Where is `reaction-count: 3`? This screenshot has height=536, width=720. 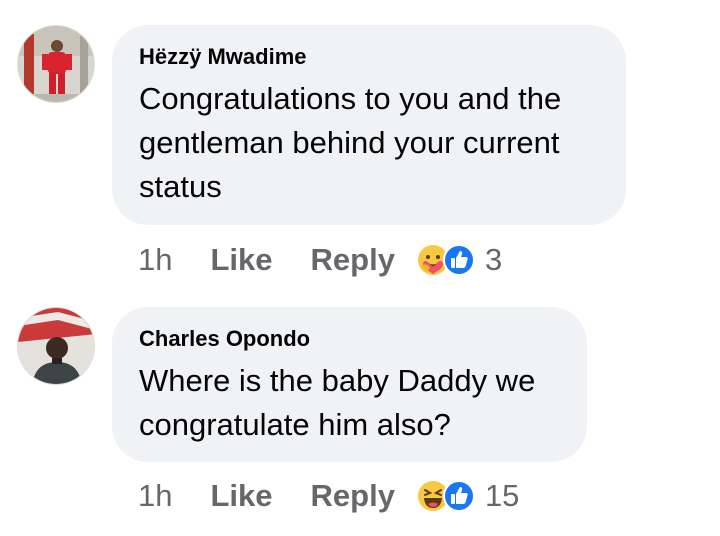 reaction-count: 3 is located at coordinates (493, 259).